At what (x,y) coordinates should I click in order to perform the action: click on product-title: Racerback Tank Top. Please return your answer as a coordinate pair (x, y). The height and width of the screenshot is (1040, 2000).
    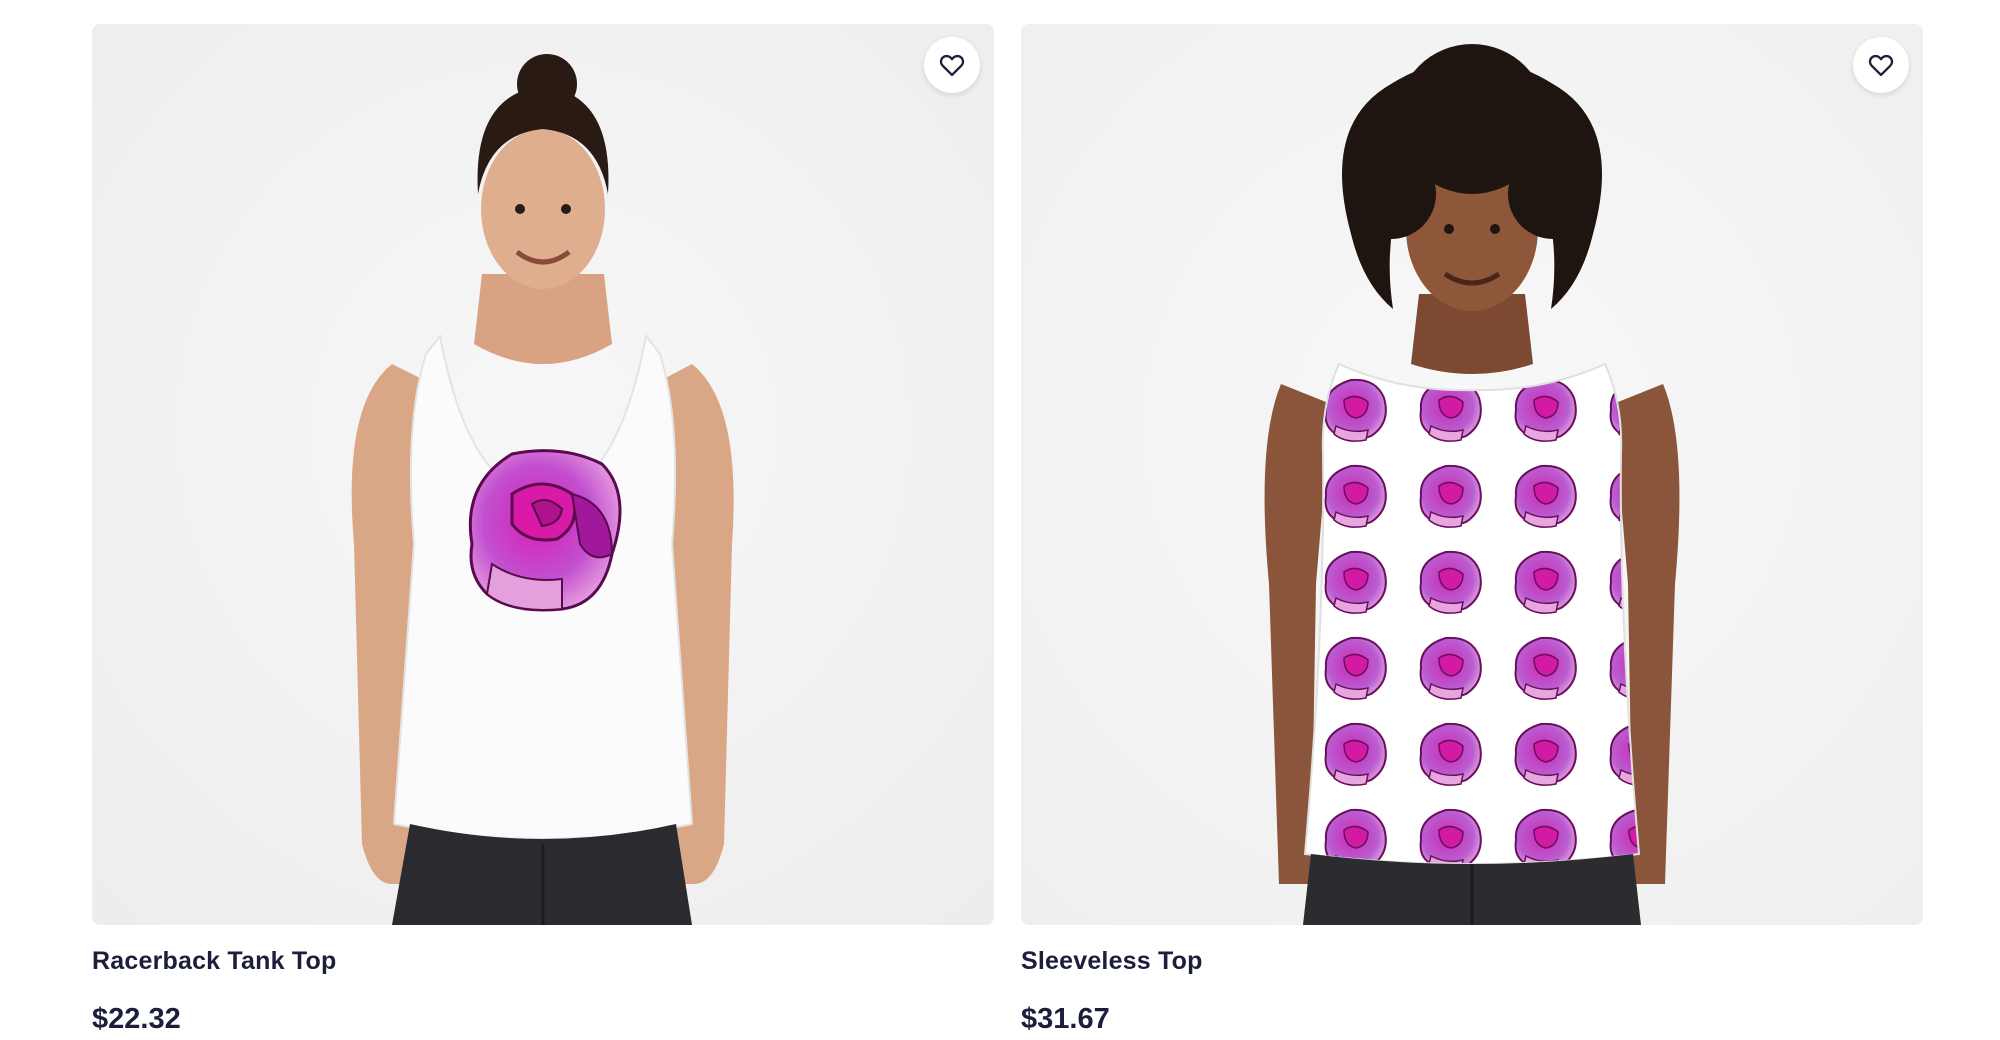
    Looking at the image, I should click on (543, 961).